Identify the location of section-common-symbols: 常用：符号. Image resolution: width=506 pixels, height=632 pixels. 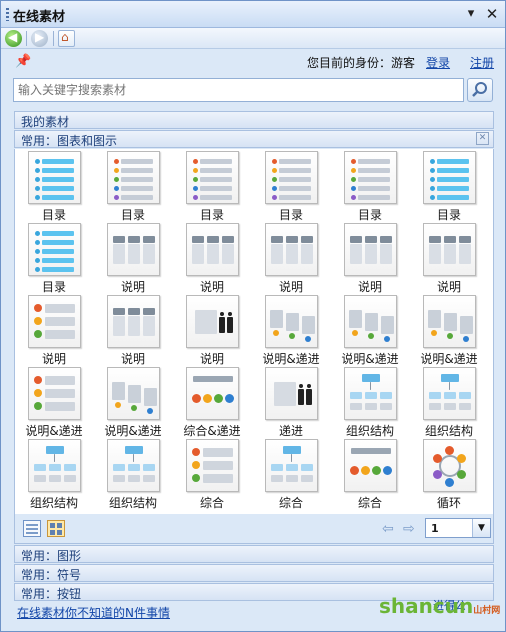
(254, 573).